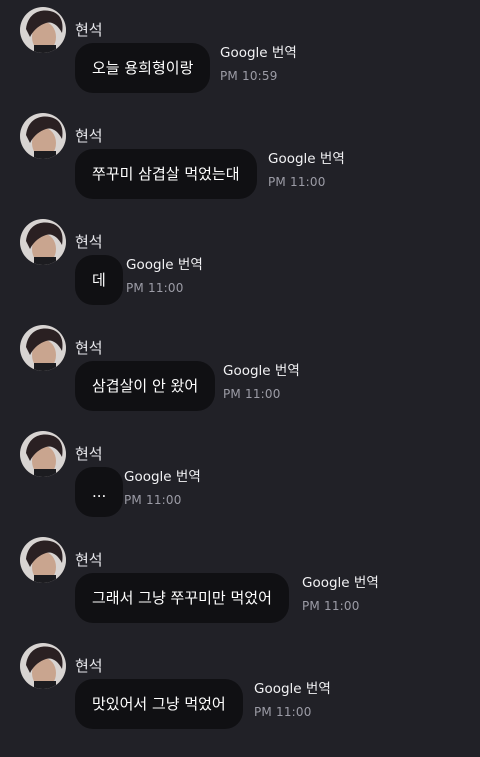 This screenshot has height=757, width=480. I want to click on message-text: 데, so click(99, 280).